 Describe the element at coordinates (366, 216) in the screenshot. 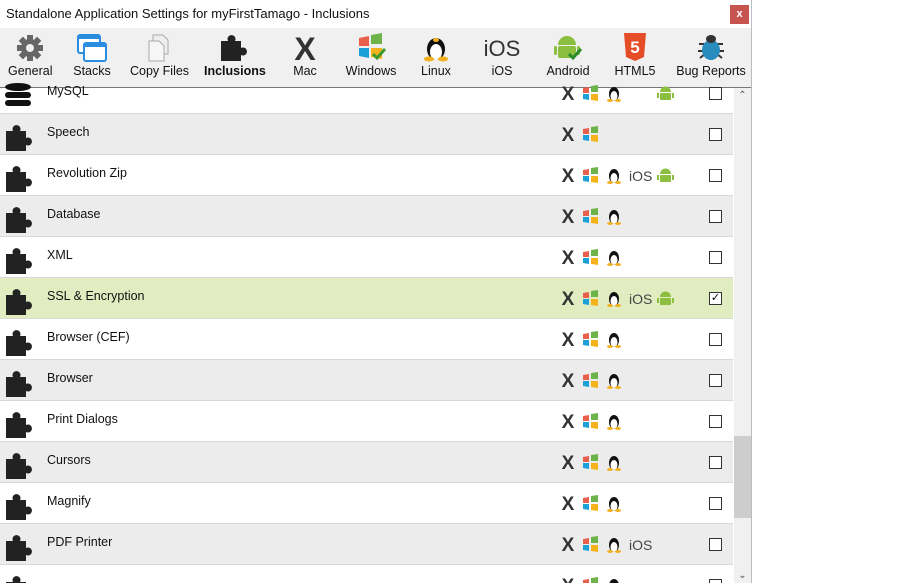

I see `inclusion-row: Database X` at that location.